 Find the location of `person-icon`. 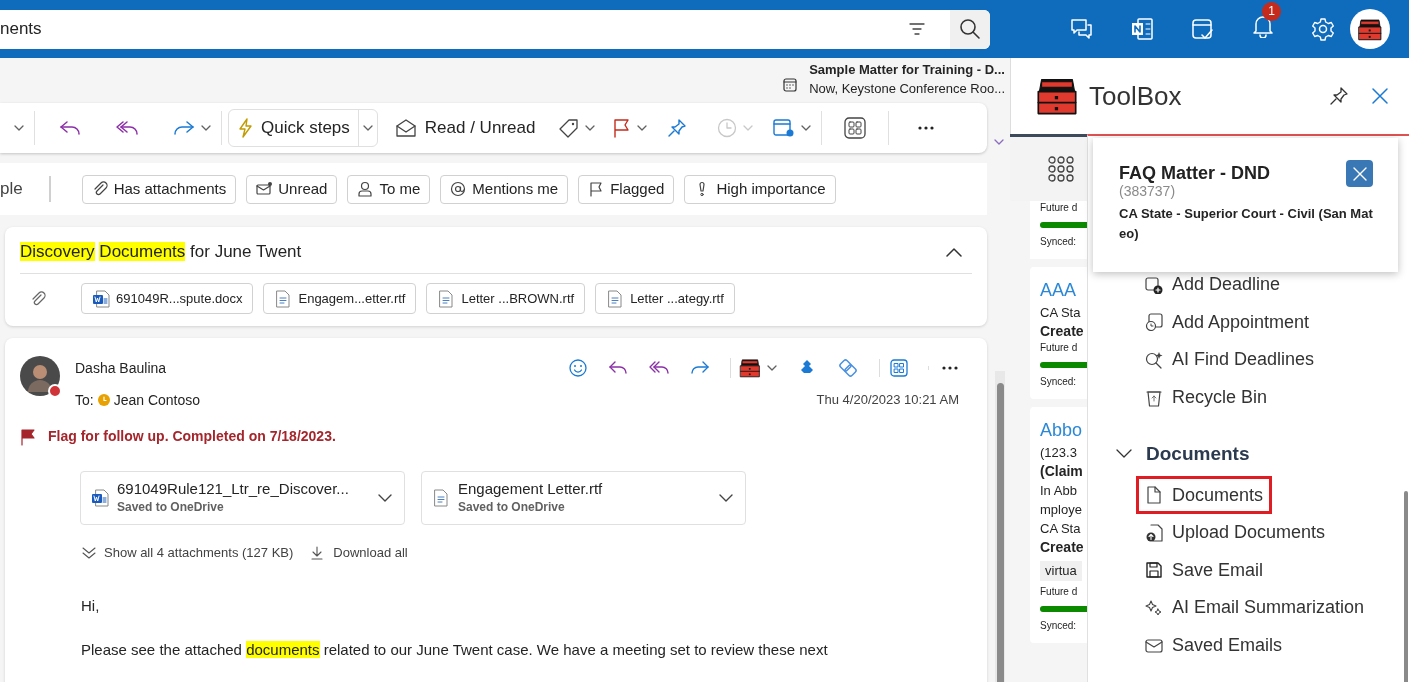

person-icon is located at coordinates (365, 189).